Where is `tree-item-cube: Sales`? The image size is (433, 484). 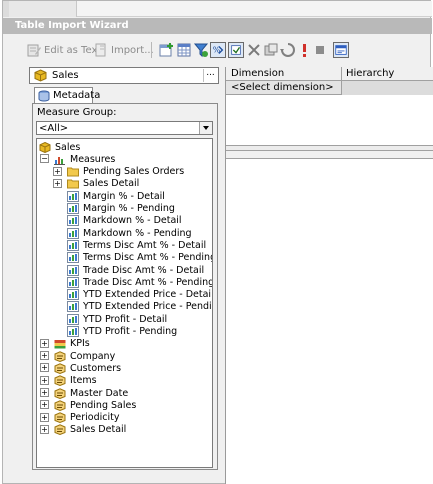
tree-item-cube: Sales is located at coordinates (59, 147).